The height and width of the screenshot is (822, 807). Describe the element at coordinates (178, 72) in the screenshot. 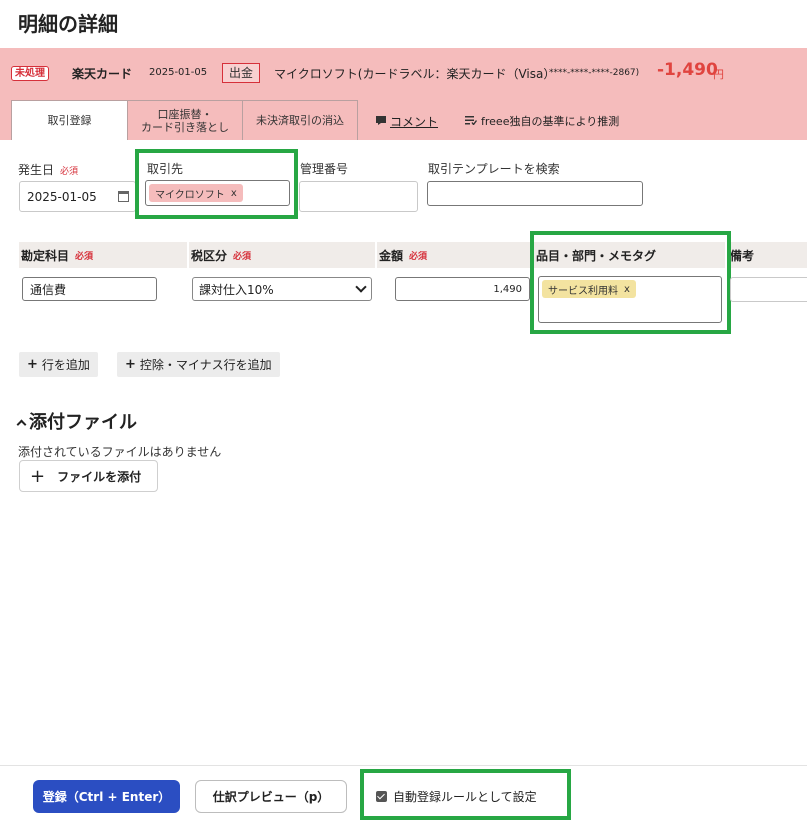

I see `transaction-date: 2025-01-05` at that location.